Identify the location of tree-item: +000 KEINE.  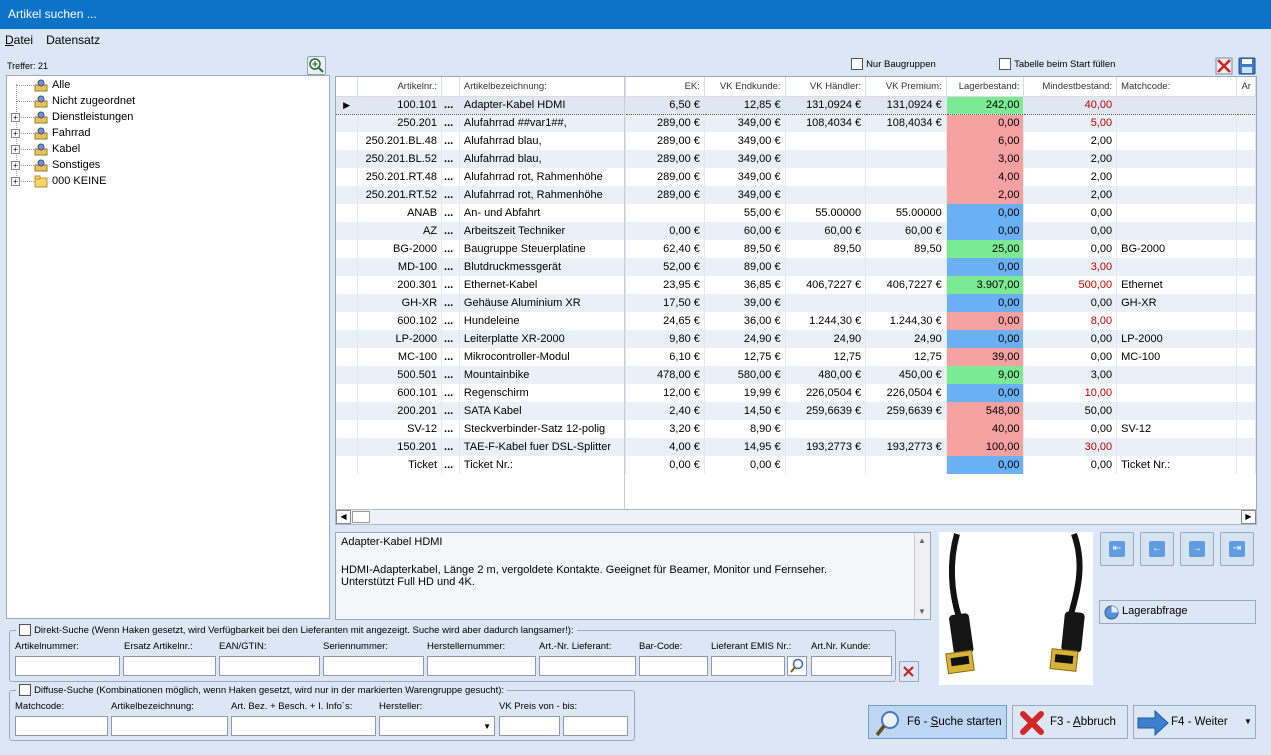
(167, 182).